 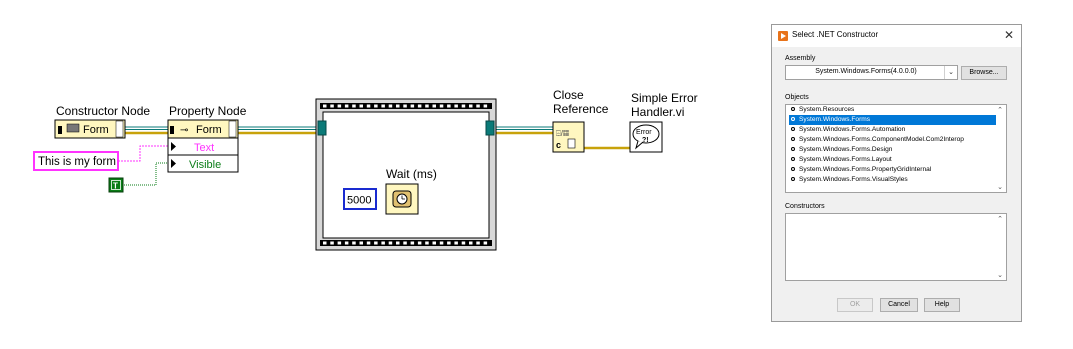 I want to click on property-class-label: Form, so click(x=209, y=130).